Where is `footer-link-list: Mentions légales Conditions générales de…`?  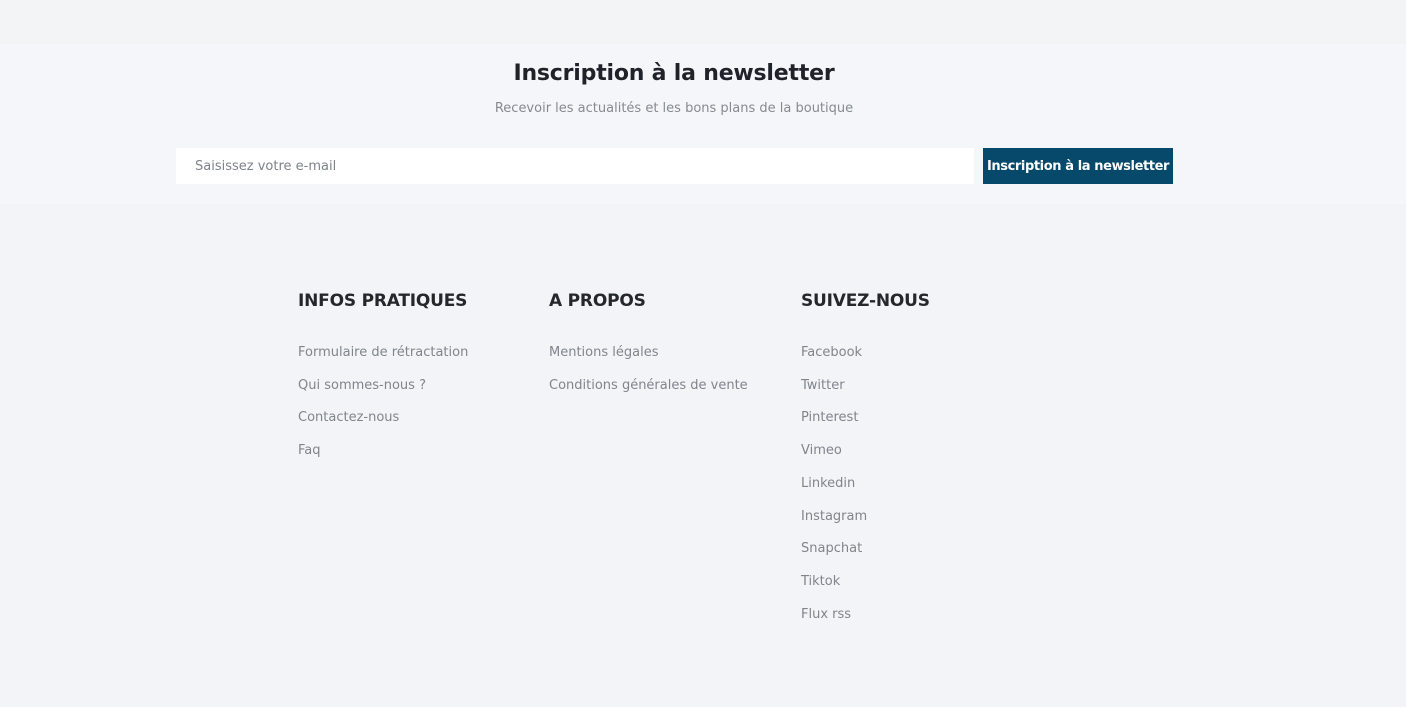 footer-link-list: Mentions légales Conditions générales de… is located at coordinates (648, 369).